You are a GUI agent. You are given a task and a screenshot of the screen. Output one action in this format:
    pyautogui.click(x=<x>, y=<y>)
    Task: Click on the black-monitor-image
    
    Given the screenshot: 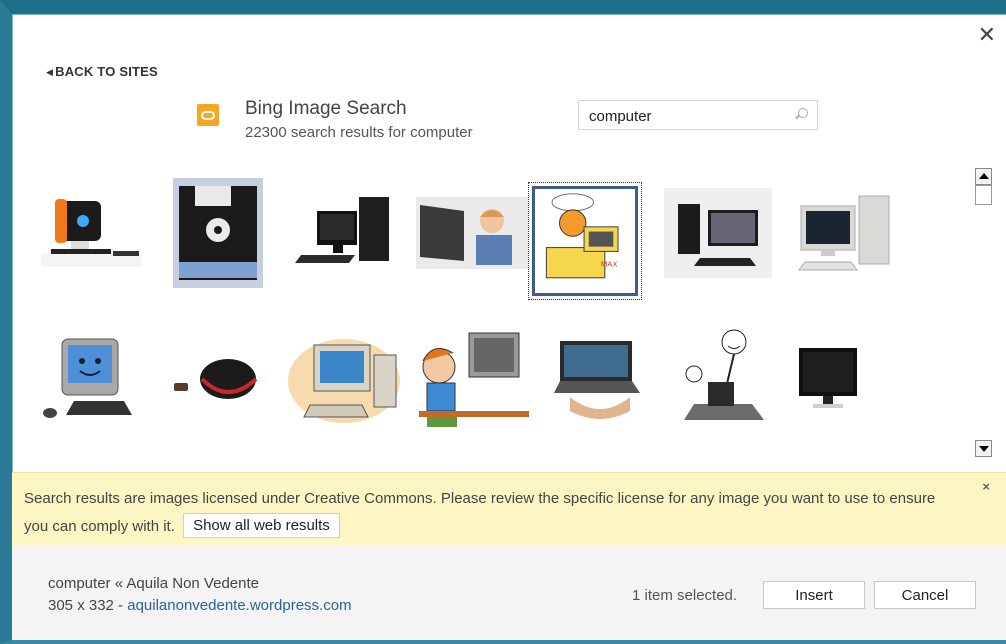 What is the action you would take?
    pyautogui.click(x=828, y=378)
    